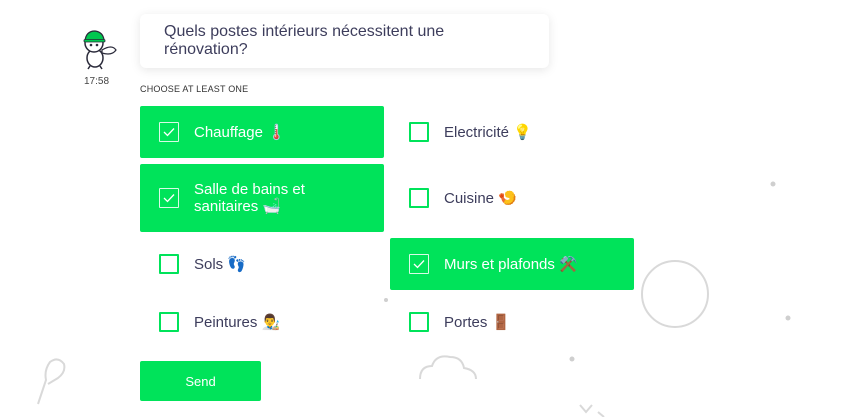 This screenshot has height=417, width=841. I want to click on deco-circle, so click(675, 294).